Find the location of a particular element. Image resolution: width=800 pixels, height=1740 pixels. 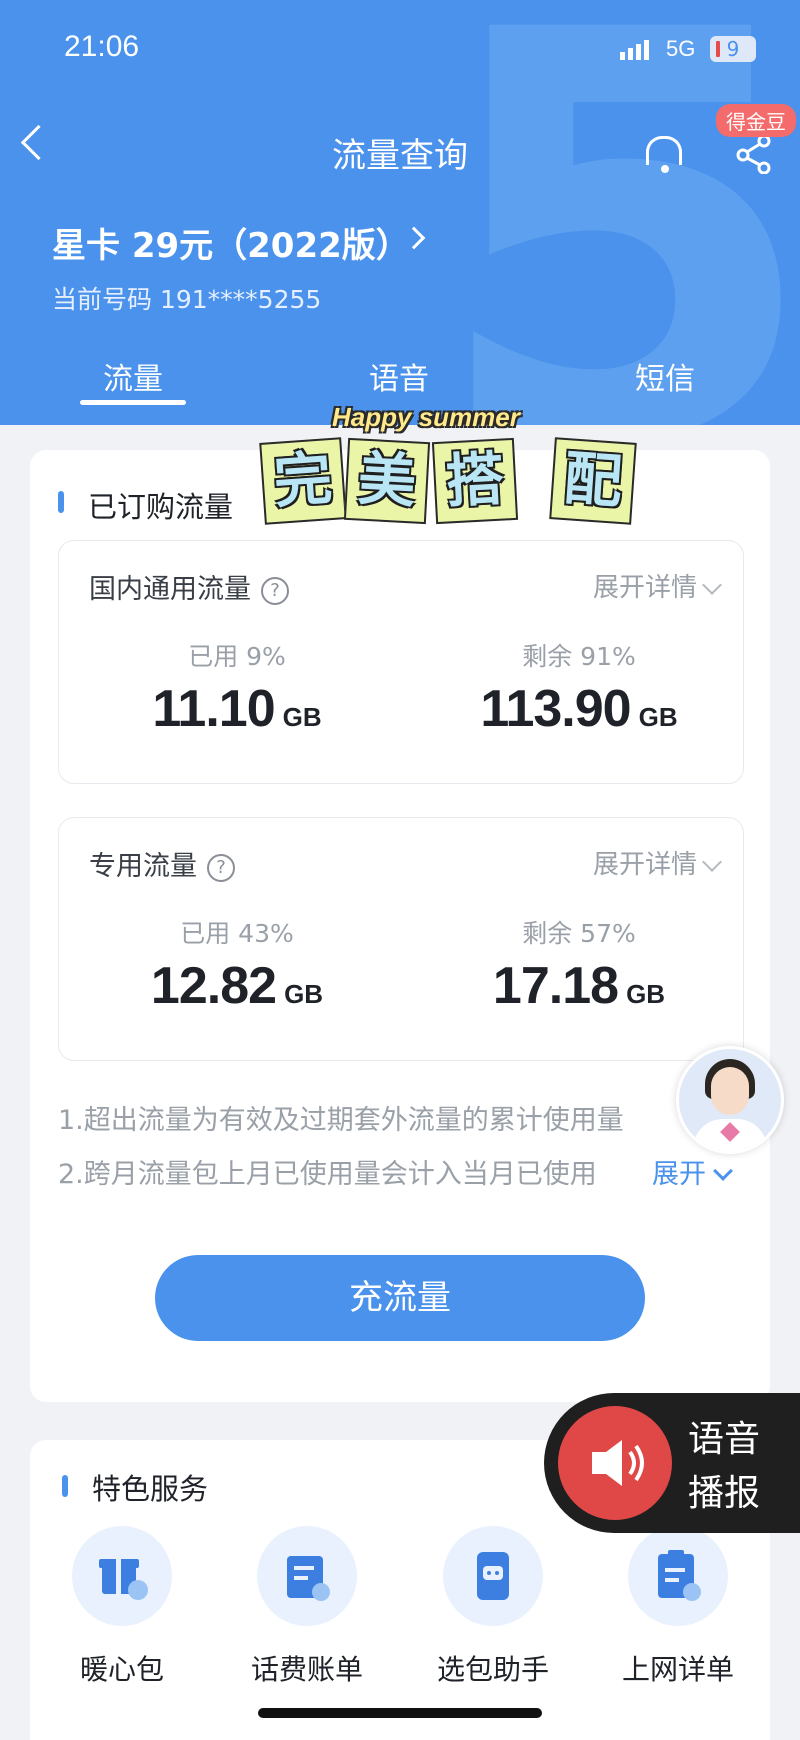

service-data-details: 上网详单 is located at coordinates (678, 1607).